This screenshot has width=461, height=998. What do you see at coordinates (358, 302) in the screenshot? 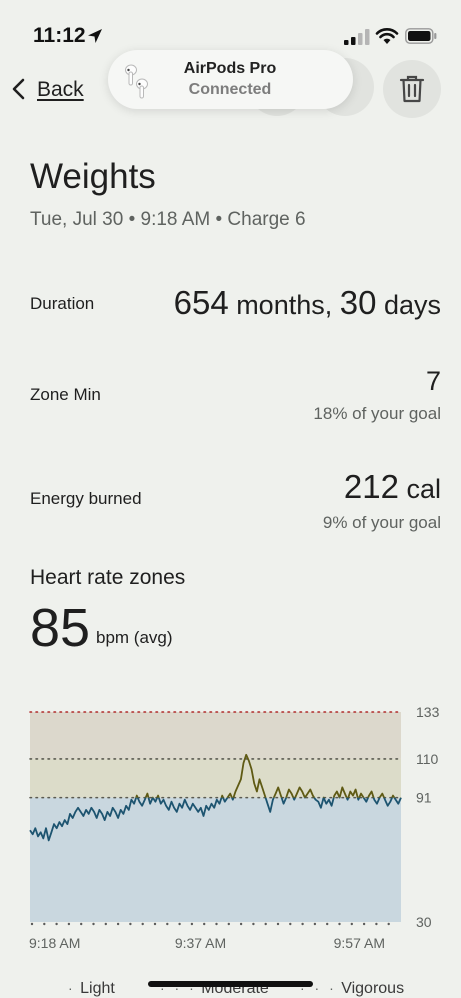
I see `duration-days: 30` at bounding box center [358, 302].